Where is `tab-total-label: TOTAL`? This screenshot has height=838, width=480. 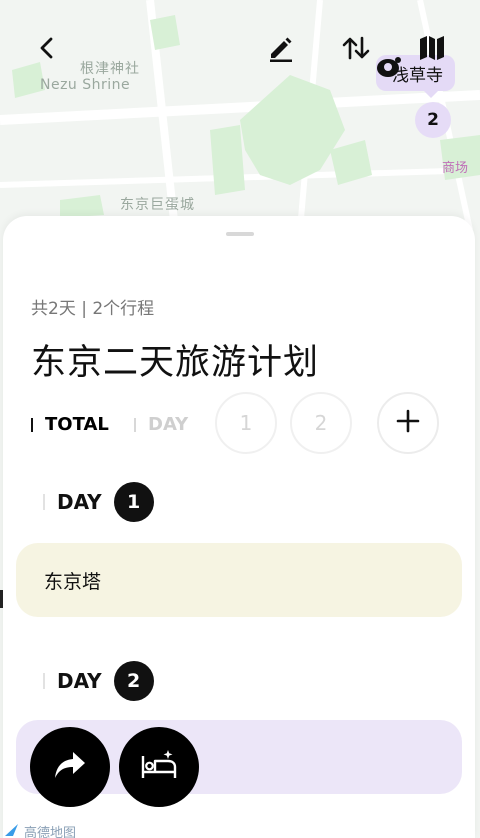
tab-total-label: TOTAL is located at coordinates (77, 424).